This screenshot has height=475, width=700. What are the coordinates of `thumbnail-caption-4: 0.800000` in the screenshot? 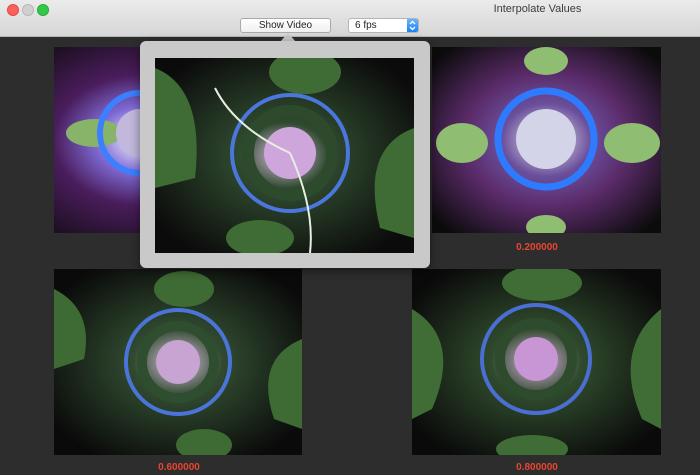 It's located at (537, 467).